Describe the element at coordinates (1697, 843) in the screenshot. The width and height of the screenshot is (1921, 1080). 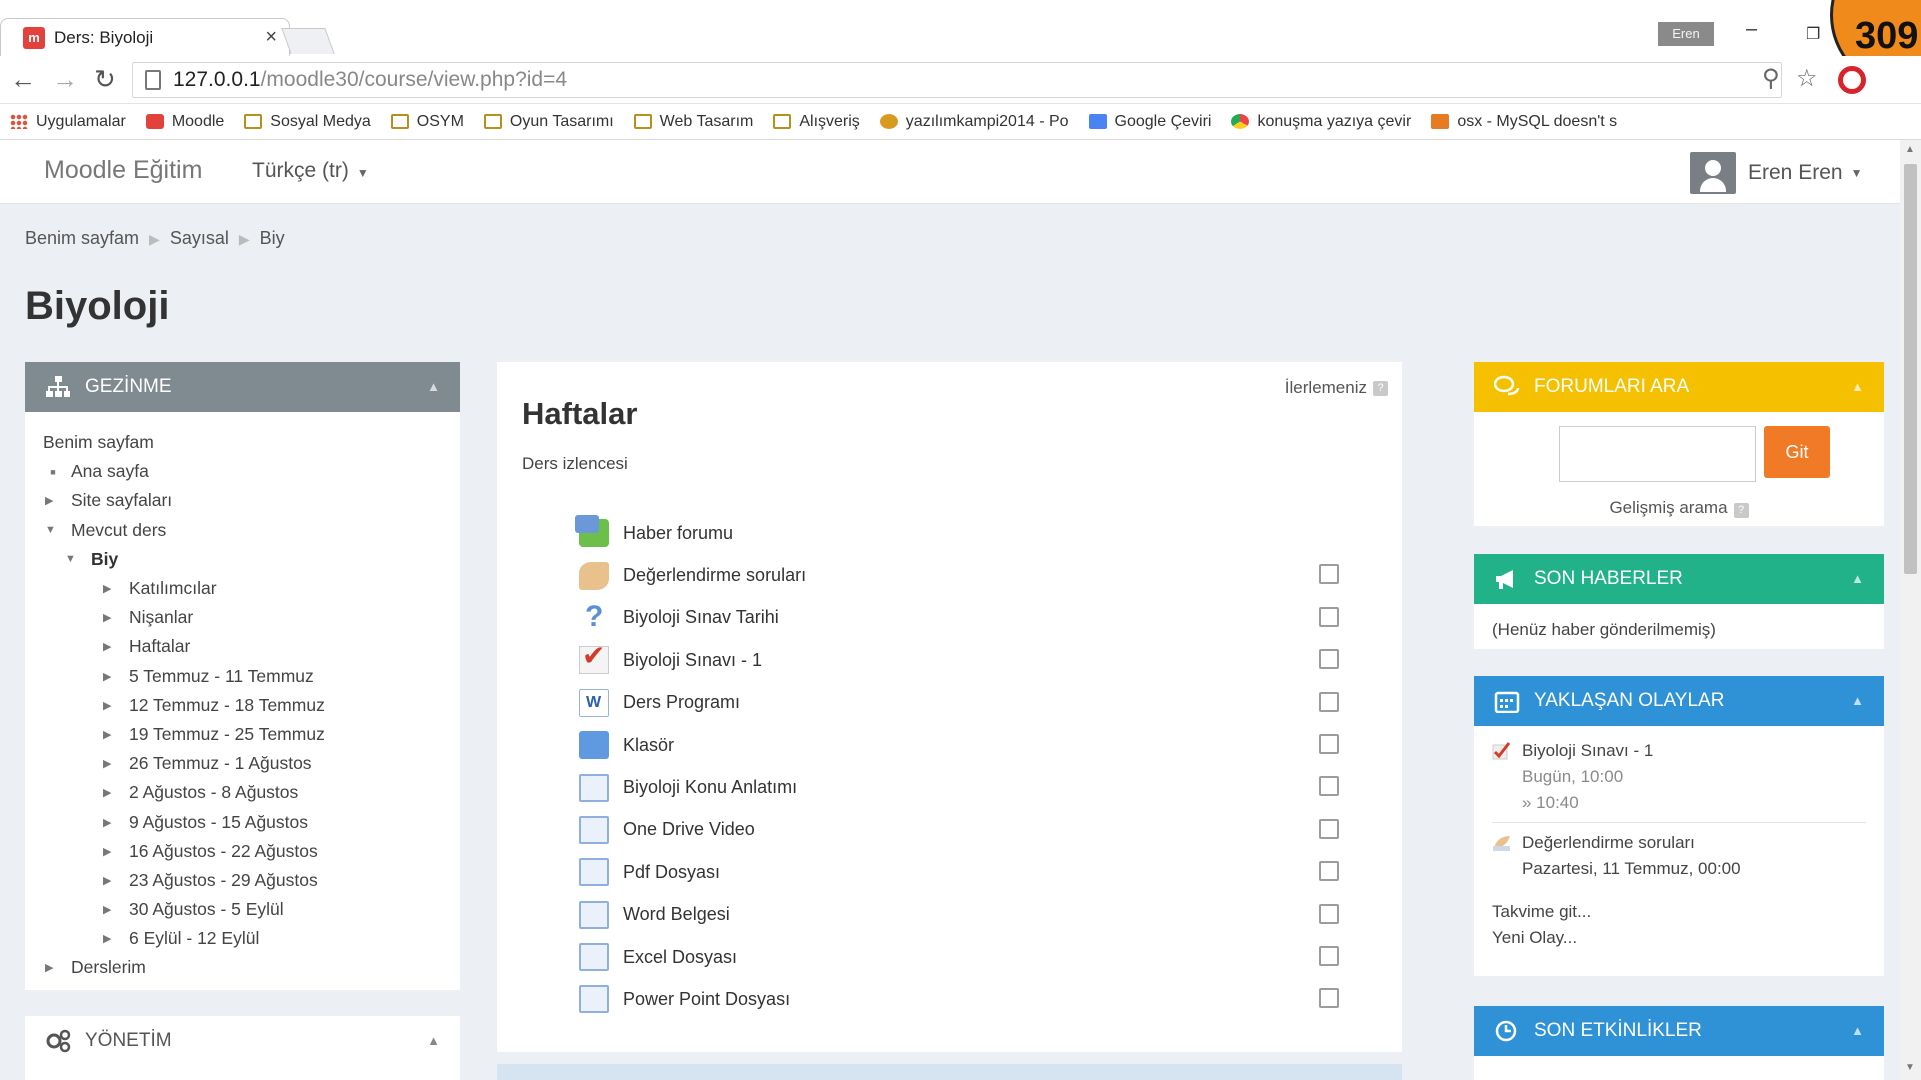
I see `event-title-link: Değerlendirme soruları` at that location.